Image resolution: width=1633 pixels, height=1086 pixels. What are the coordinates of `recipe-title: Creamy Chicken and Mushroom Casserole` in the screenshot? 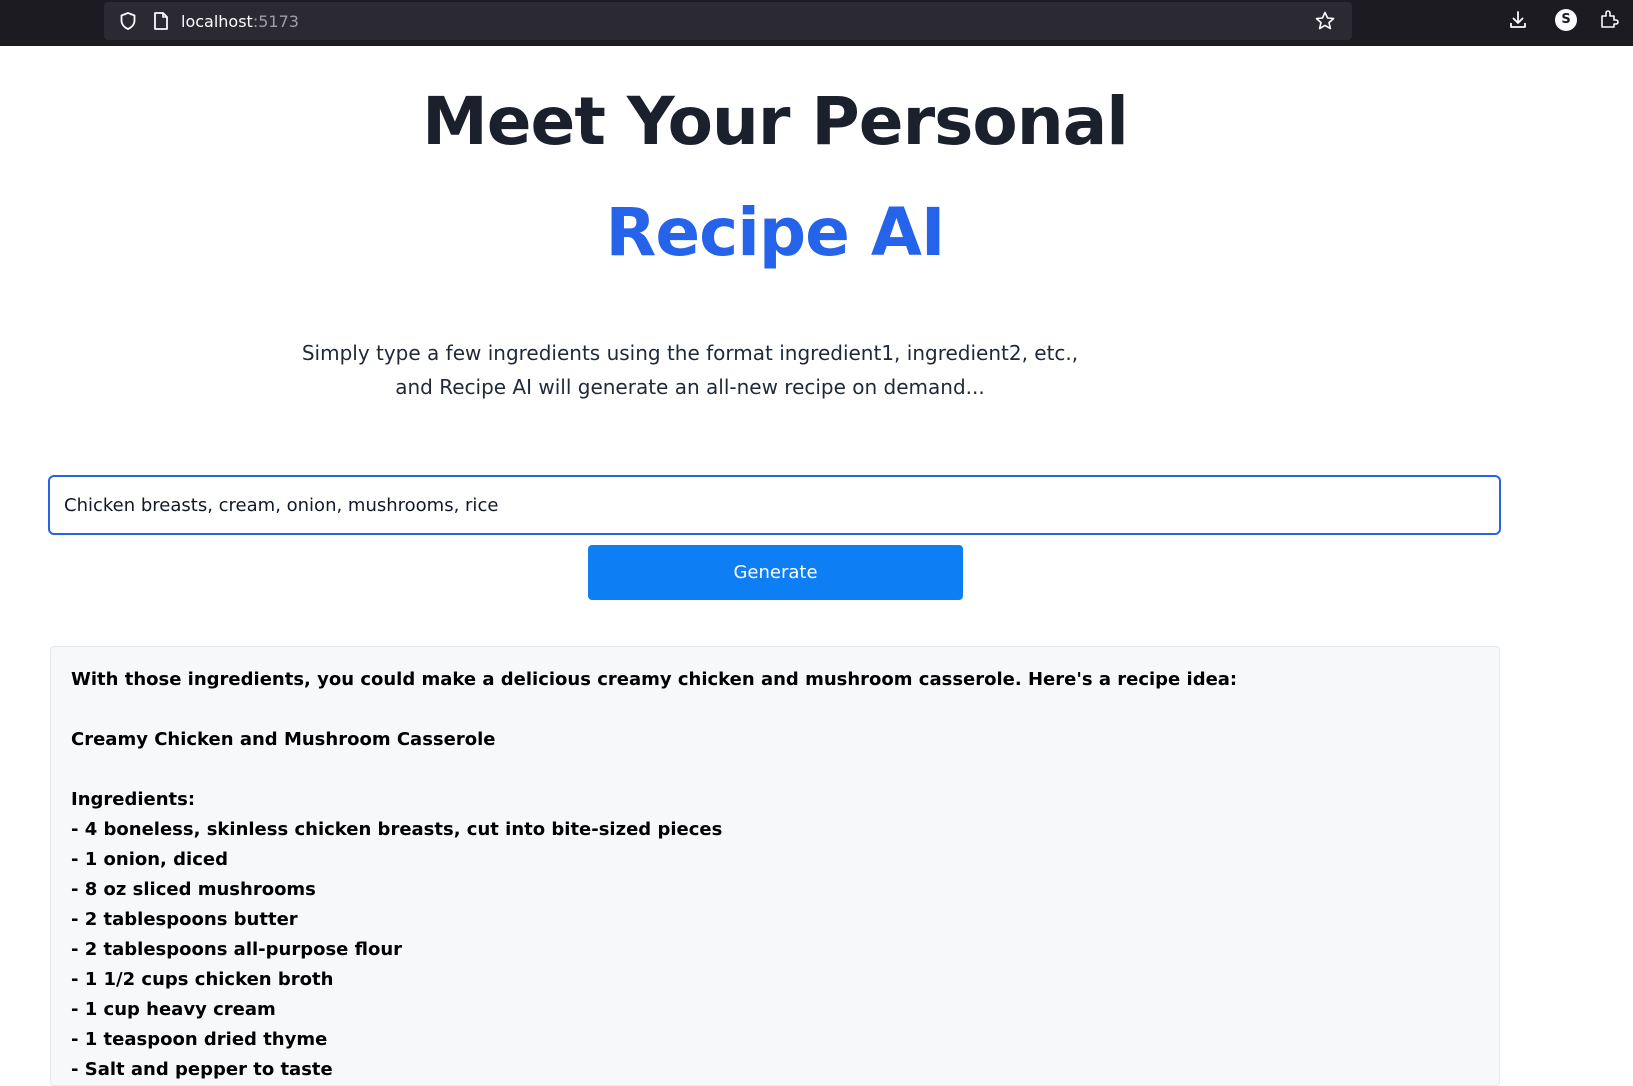 It's located at (283, 739).